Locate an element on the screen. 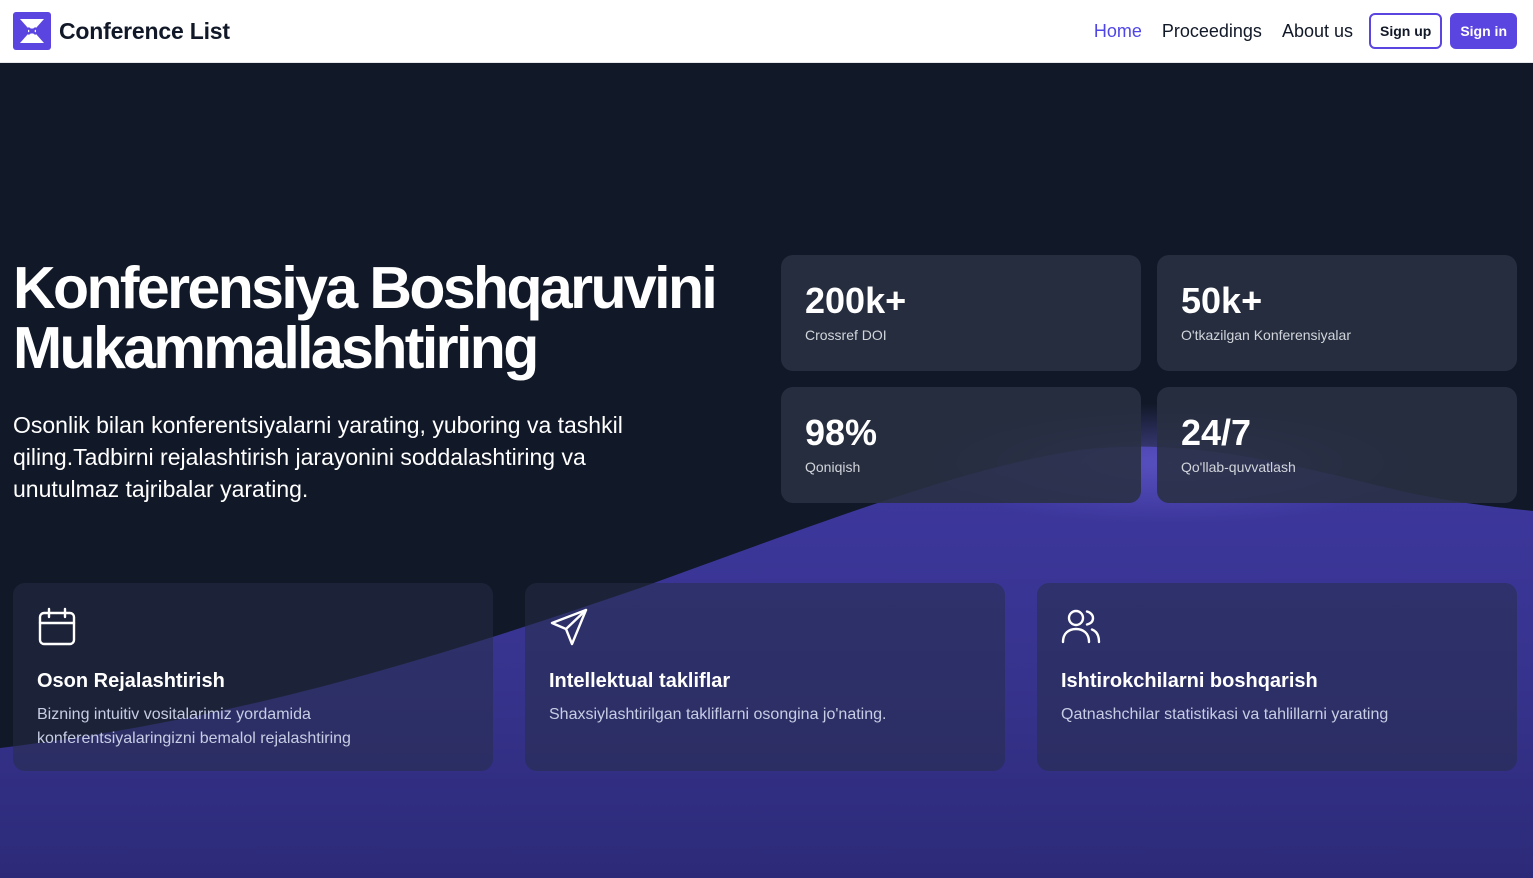 The width and height of the screenshot is (1533, 878). stat-value: 24/7 is located at coordinates (1216, 432).